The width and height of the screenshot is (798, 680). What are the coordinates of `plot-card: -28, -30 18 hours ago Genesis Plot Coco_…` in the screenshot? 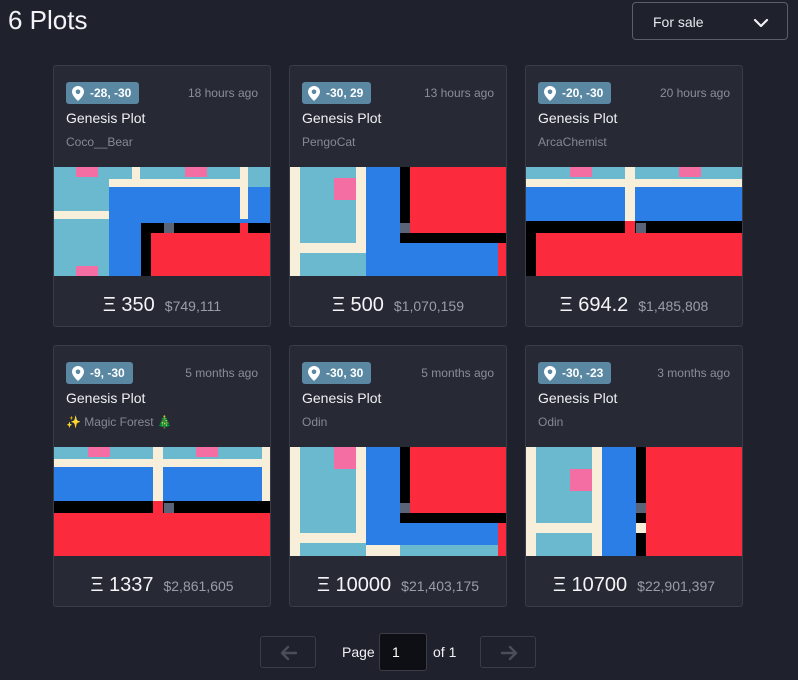 It's located at (162, 196).